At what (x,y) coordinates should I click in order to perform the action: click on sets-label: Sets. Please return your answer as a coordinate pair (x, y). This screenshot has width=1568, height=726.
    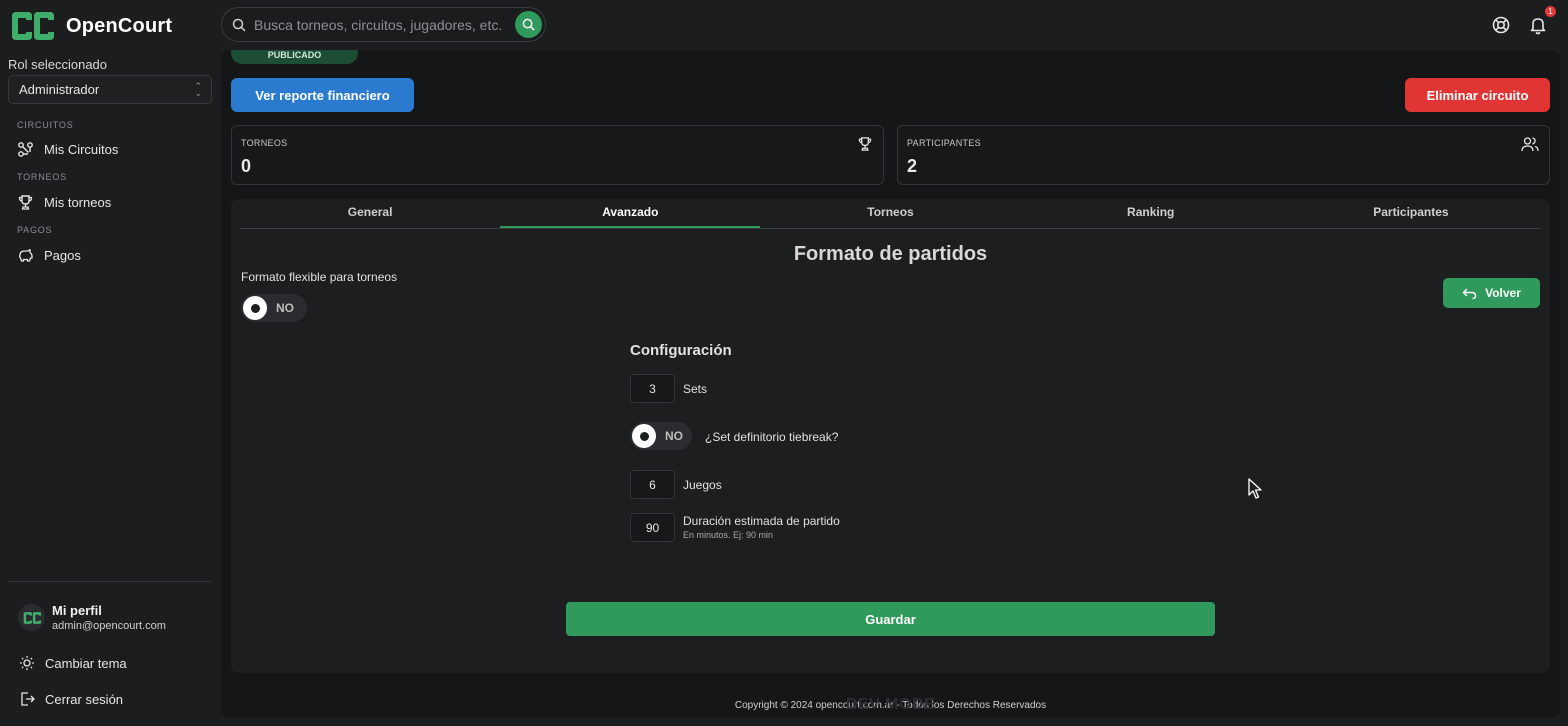
    Looking at the image, I should click on (695, 389).